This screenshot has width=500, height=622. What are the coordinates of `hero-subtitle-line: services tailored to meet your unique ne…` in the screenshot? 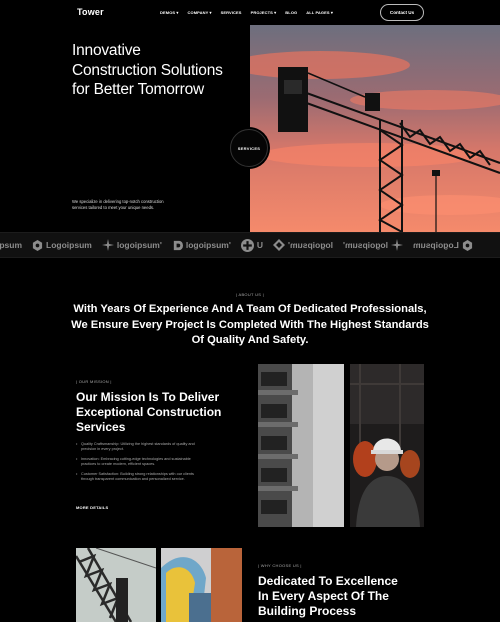 It's located at (113, 207).